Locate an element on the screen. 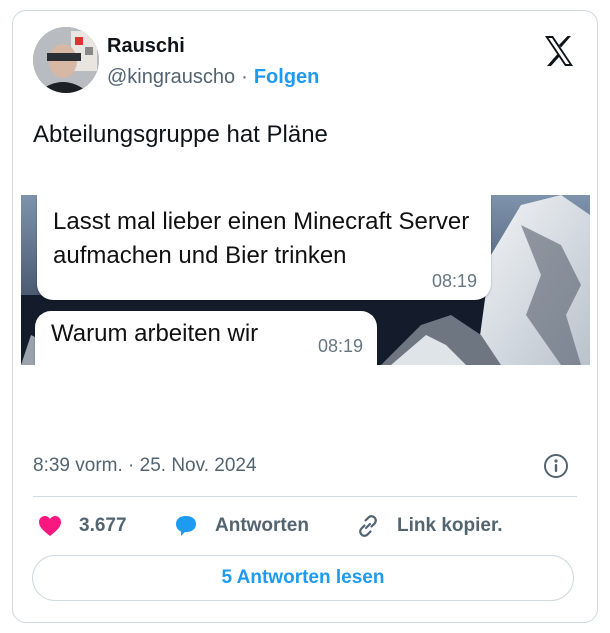 The height and width of the screenshot is (633, 610). author-handle: @kingrauscho is located at coordinates (171, 77).